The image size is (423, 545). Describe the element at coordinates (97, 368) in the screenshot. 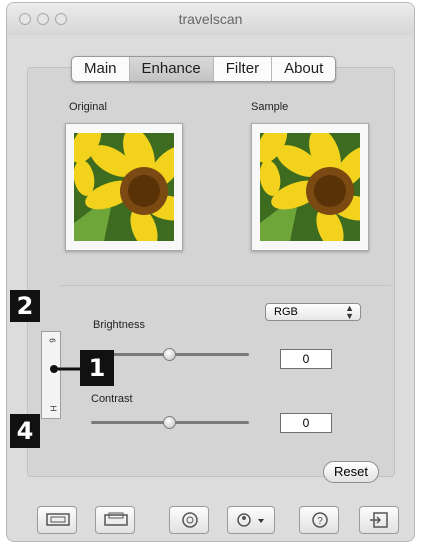

I see `callout-1: 1` at that location.